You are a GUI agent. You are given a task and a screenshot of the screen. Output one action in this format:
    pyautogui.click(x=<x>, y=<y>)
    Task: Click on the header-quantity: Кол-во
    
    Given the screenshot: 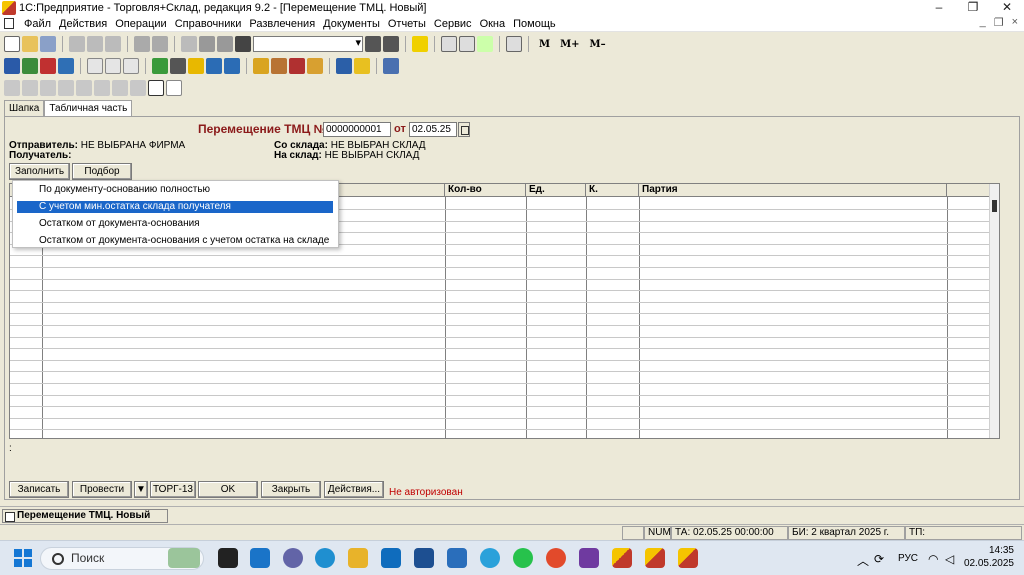 What is the action you would take?
    pyautogui.click(x=485, y=190)
    